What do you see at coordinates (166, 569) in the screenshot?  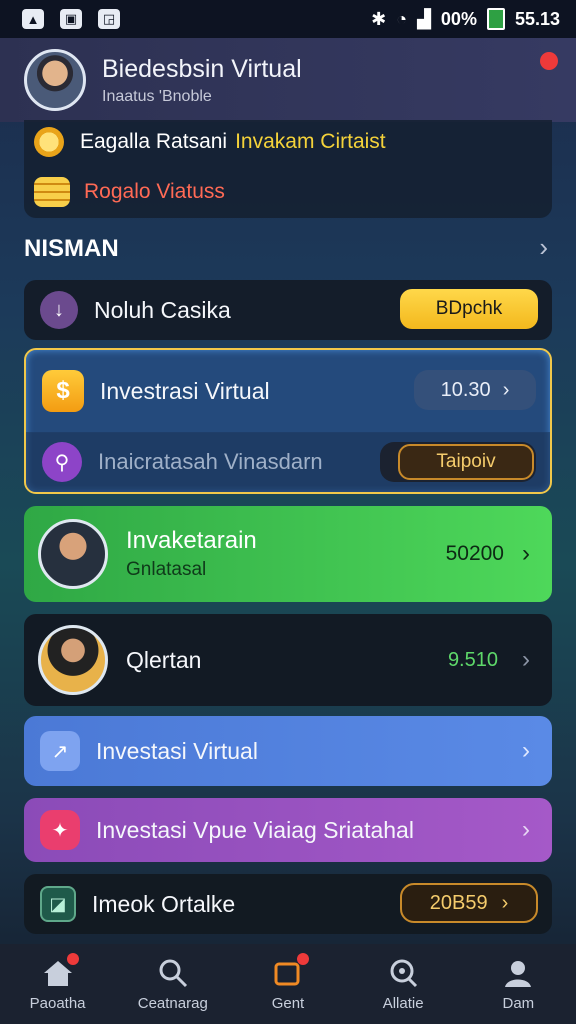 I see `card3-subtitle: Gnlatasal` at bounding box center [166, 569].